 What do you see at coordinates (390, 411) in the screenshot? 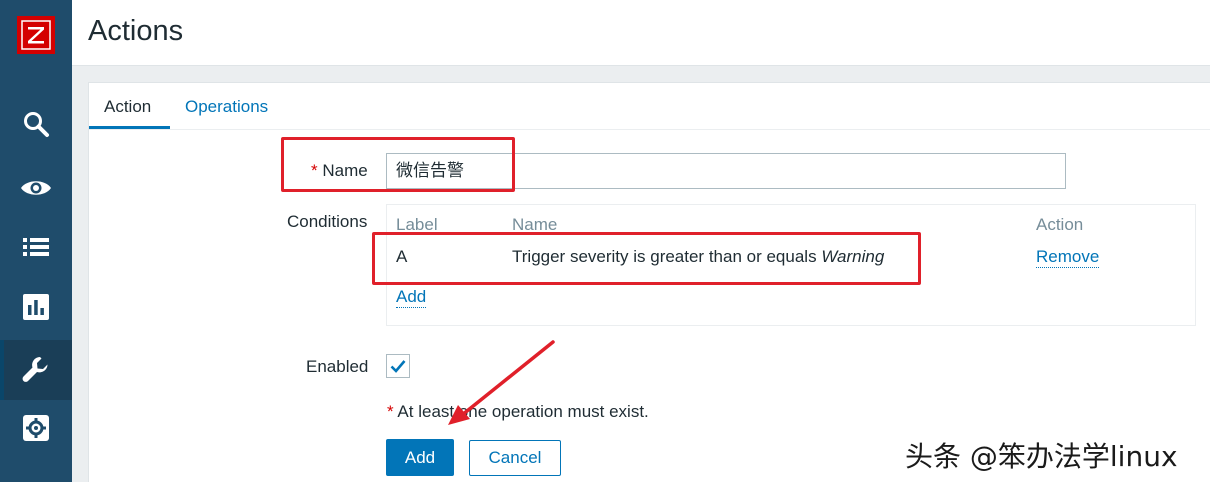
I see `warning-mark: *` at bounding box center [390, 411].